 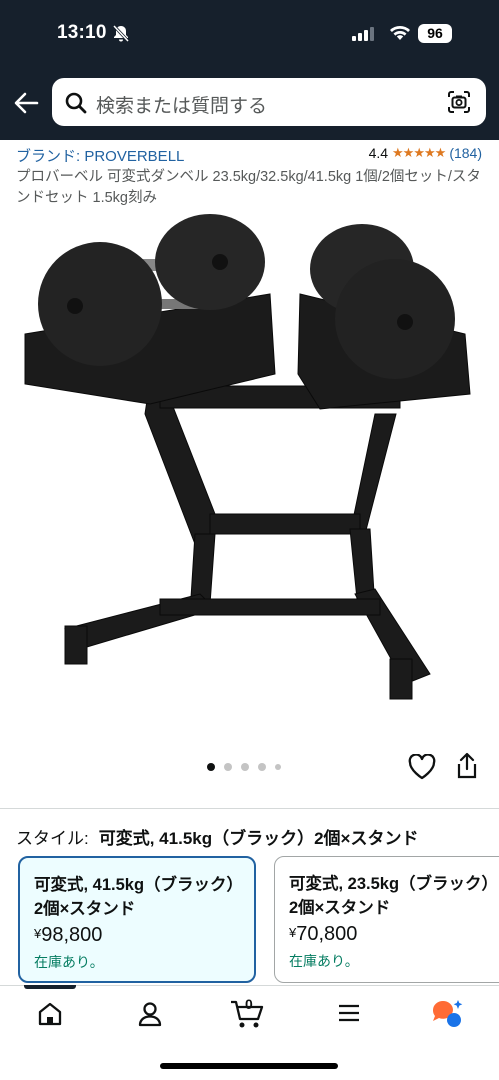 I want to click on cart-count: 0, so click(x=249, y=1004).